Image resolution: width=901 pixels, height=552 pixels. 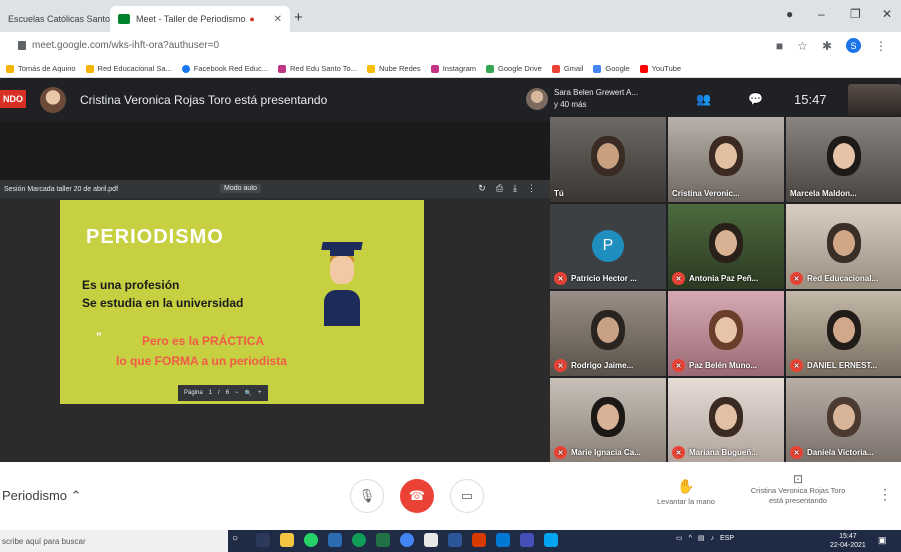 I want to click on tab-meet: Meet - Taller de Periodismo ● ✕, so click(x=200, y=19).